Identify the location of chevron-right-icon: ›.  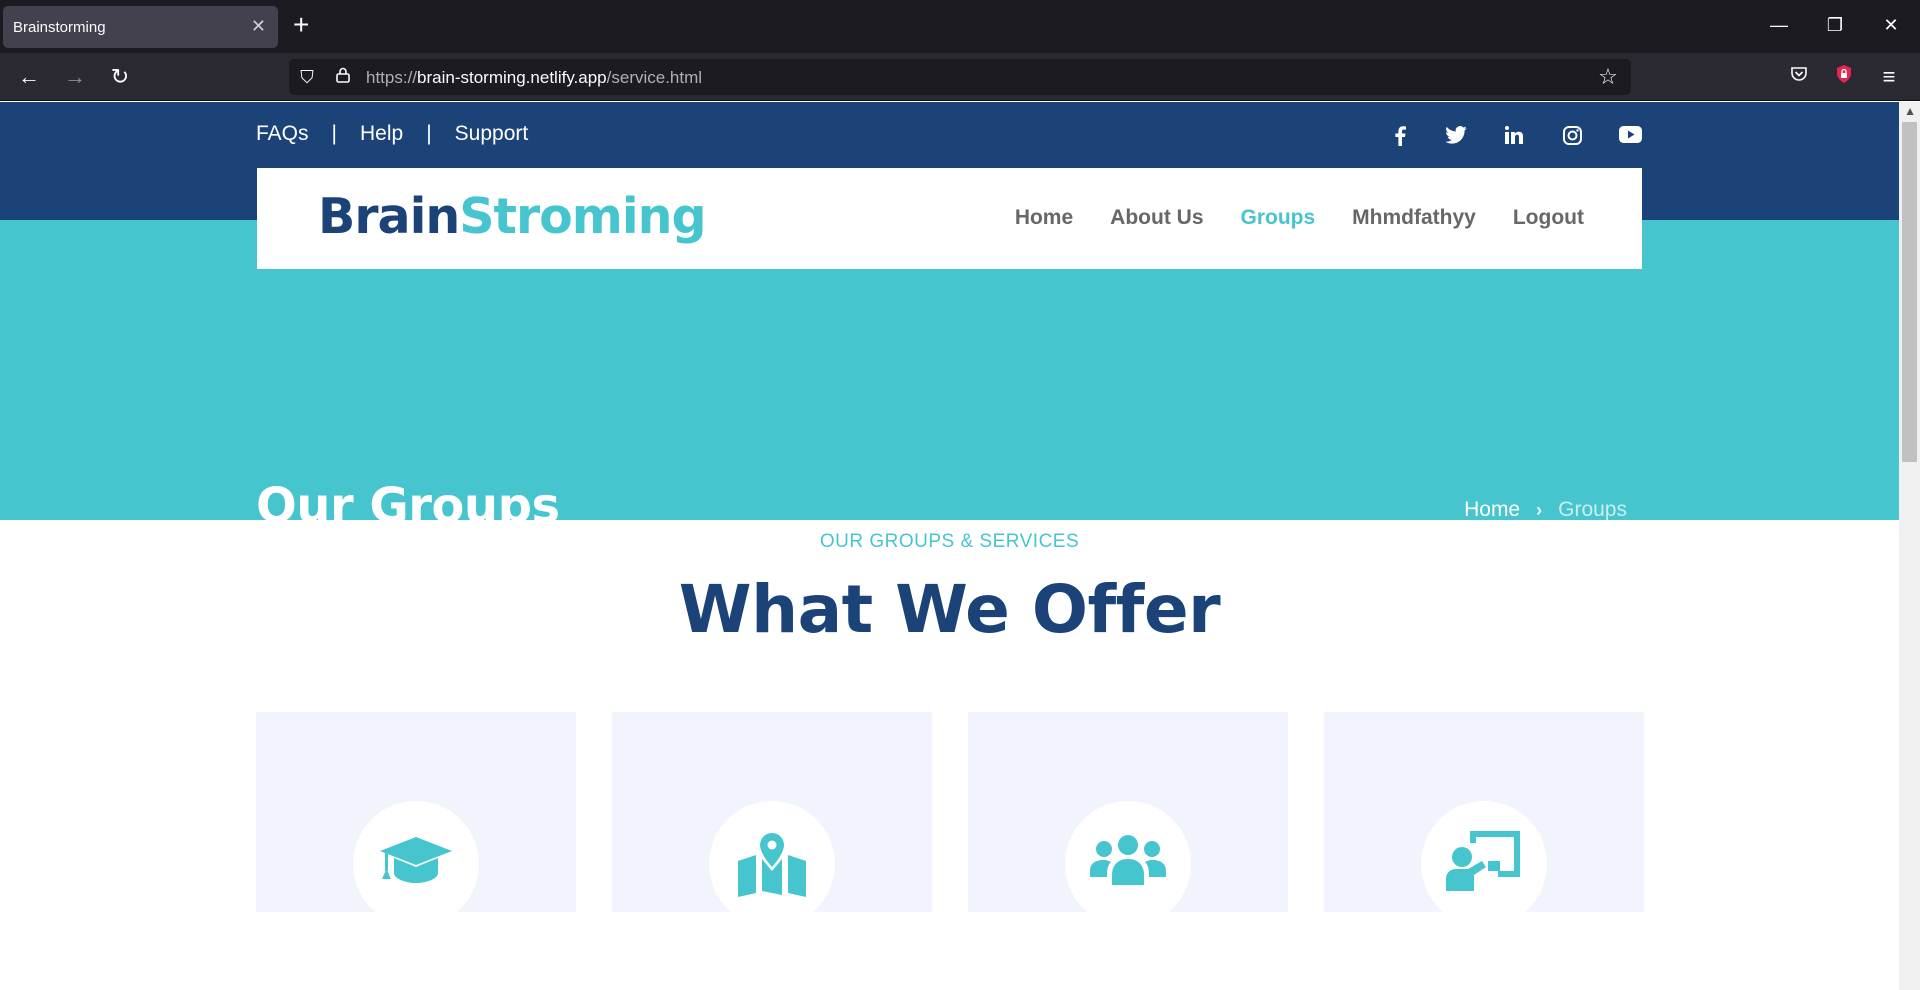
(1539, 509).